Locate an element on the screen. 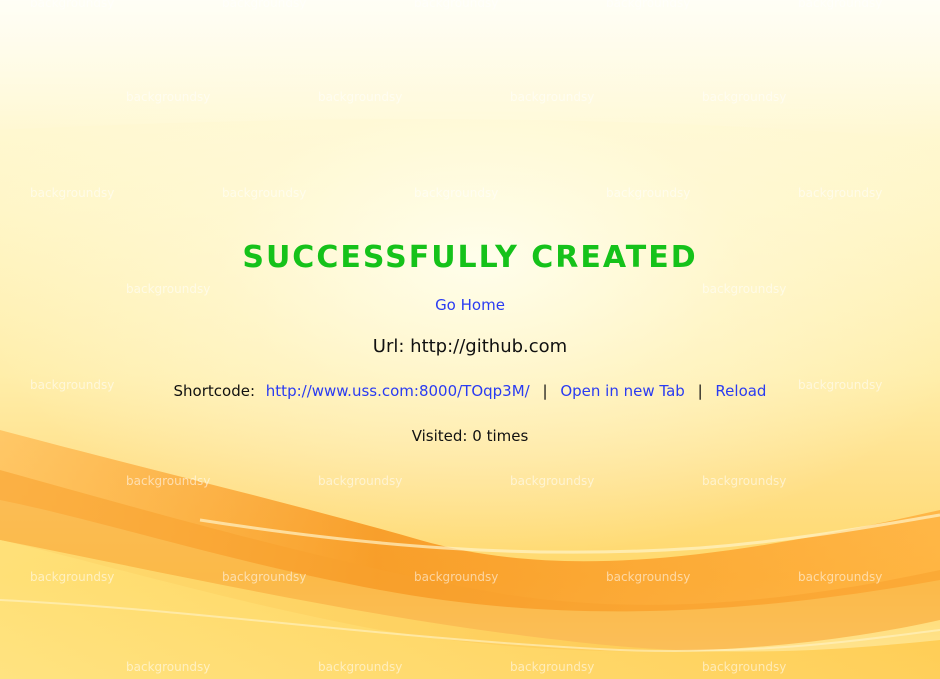  url-row: Url: http://github.com is located at coordinates (470, 346).